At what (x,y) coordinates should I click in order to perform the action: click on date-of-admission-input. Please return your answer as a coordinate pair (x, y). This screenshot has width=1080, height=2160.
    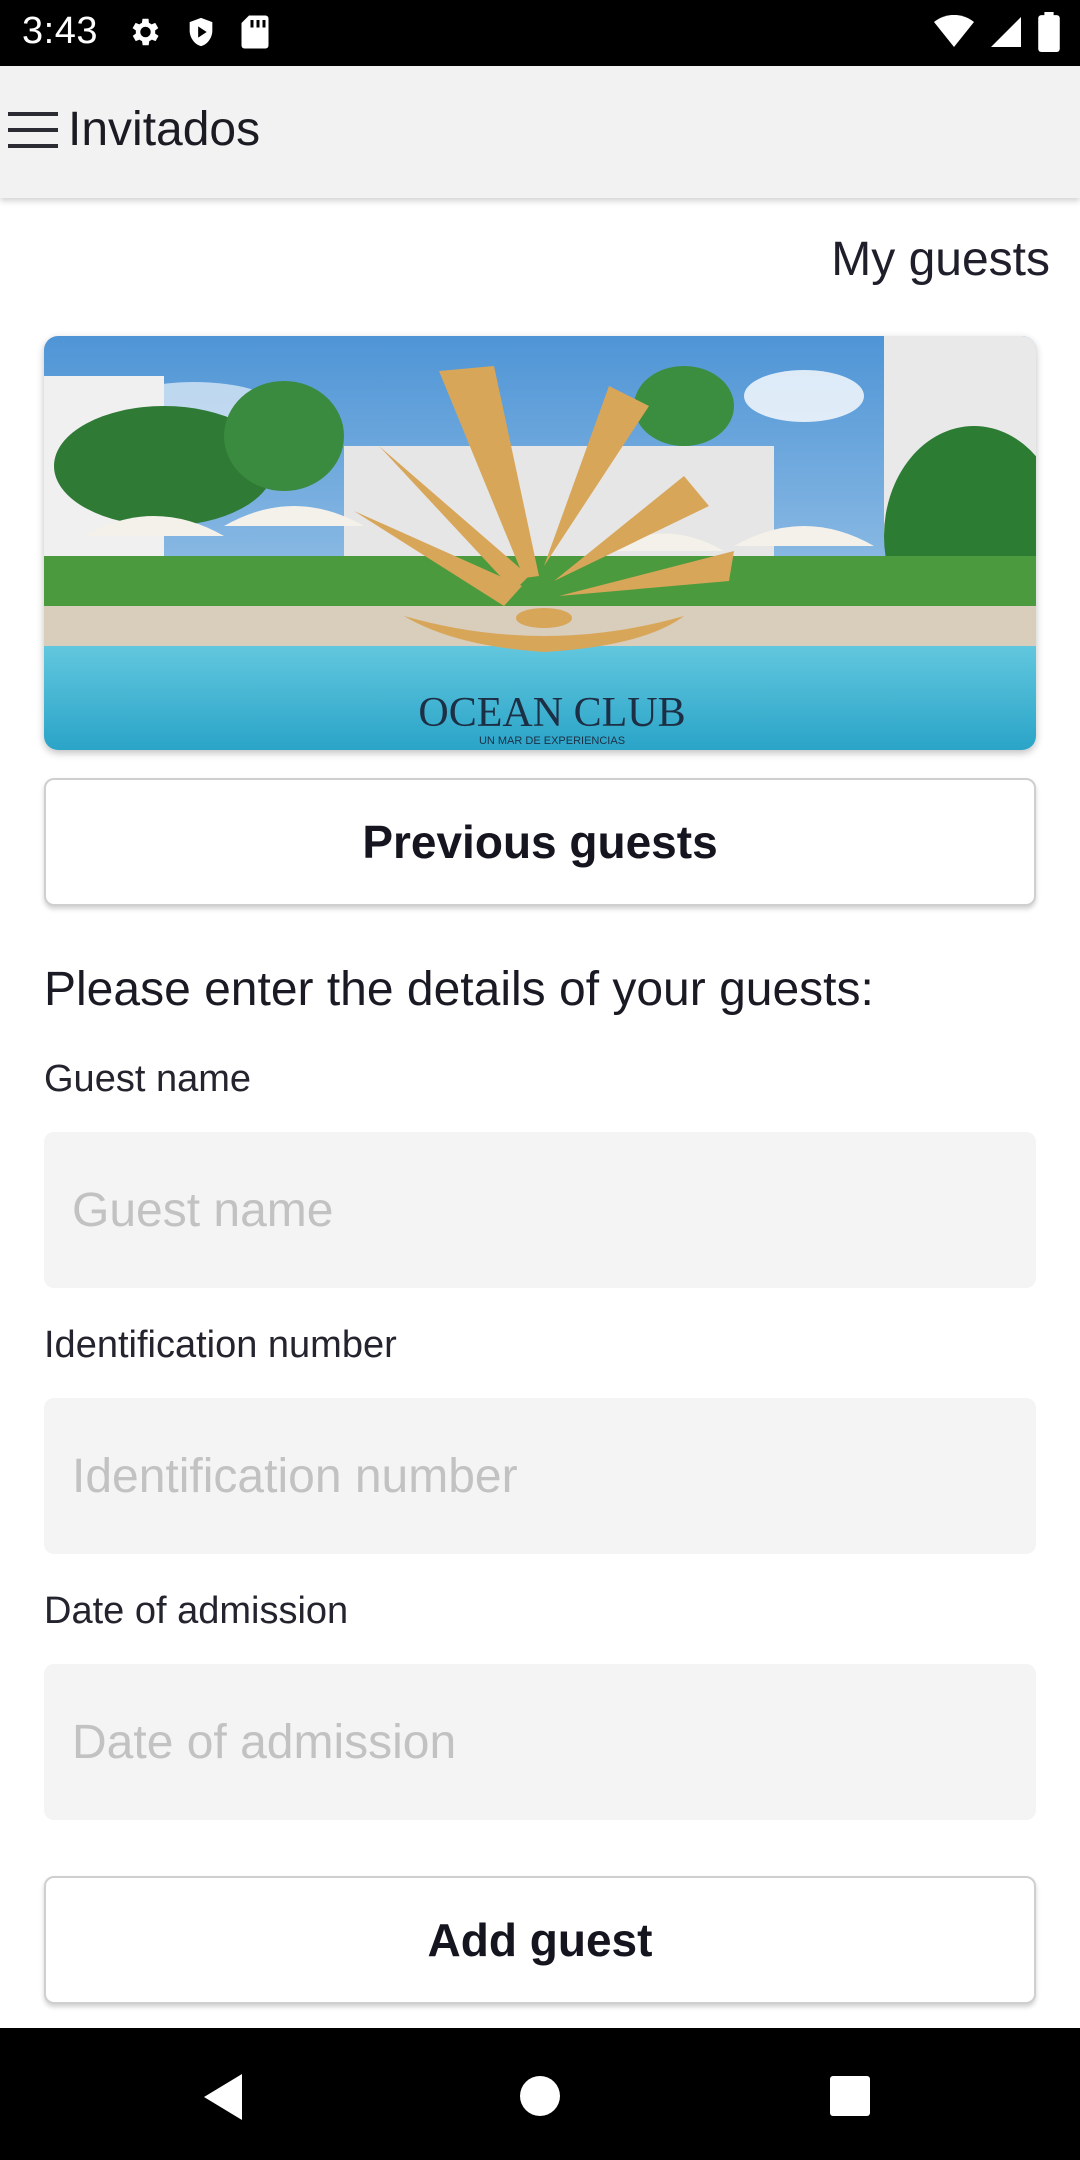
    Looking at the image, I should click on (540, 1742).